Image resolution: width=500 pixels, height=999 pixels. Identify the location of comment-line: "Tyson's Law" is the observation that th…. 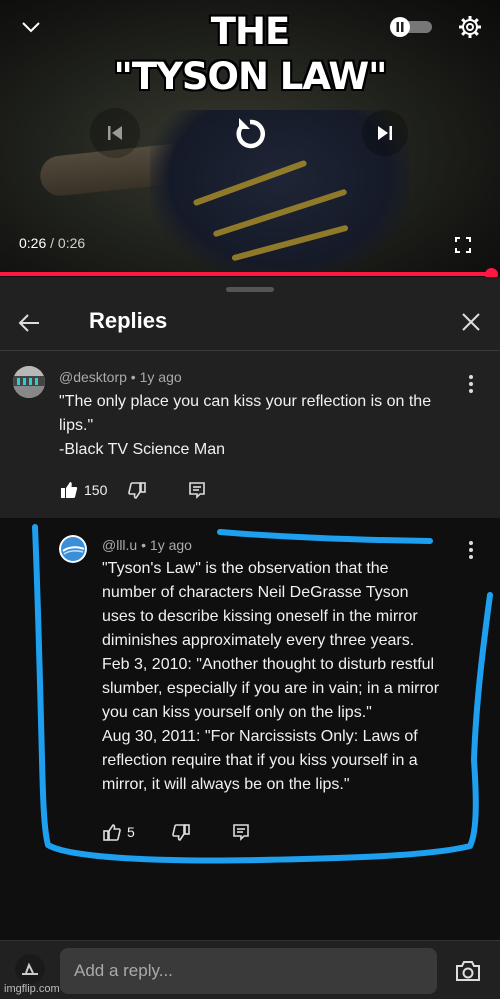
(245, 568).